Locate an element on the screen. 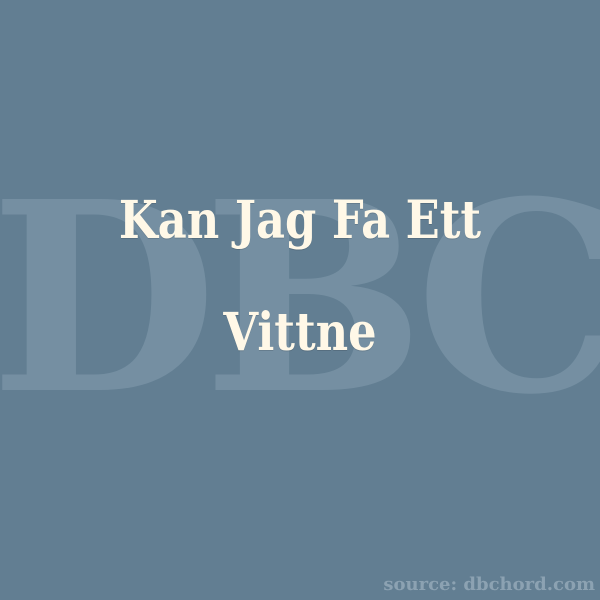  song-title-line-1: Kan Jag Fa Ett is located at coordinates (300, 220).